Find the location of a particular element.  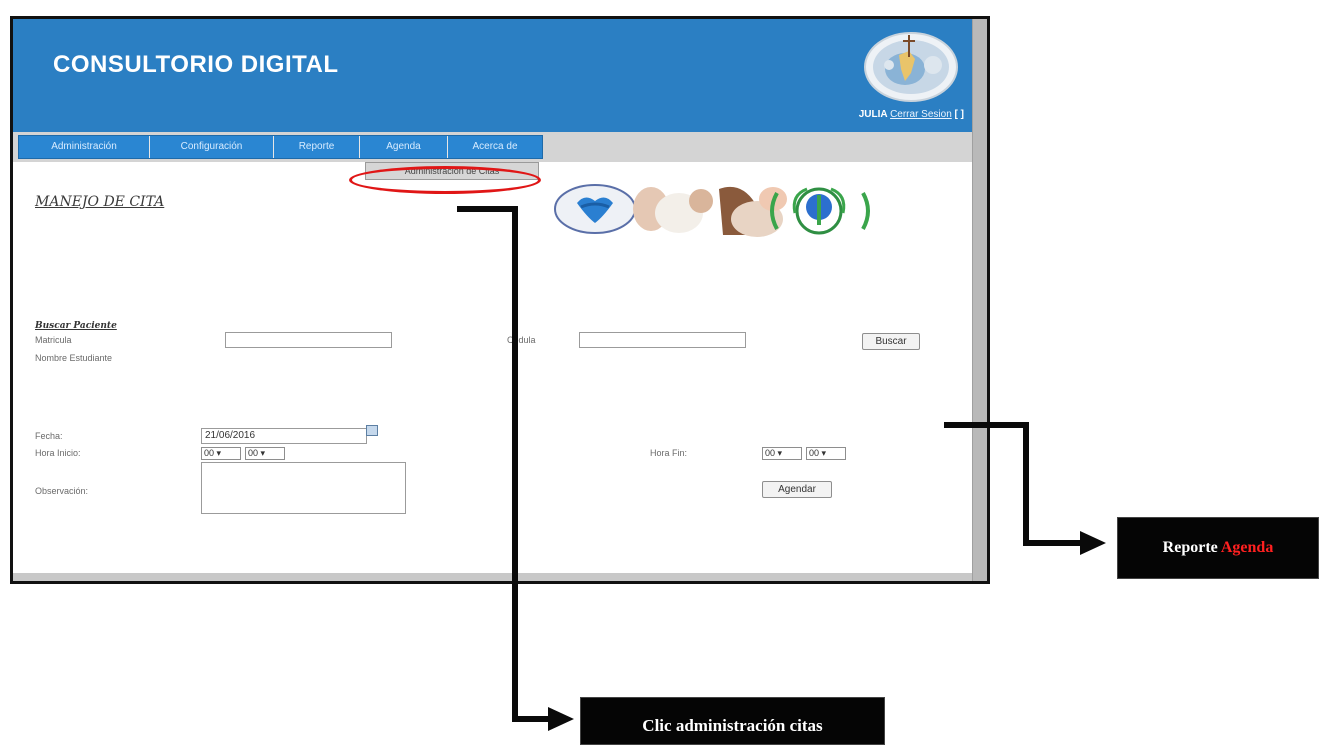

fecha-label: Fecha: is located at coordinates (49, 436).